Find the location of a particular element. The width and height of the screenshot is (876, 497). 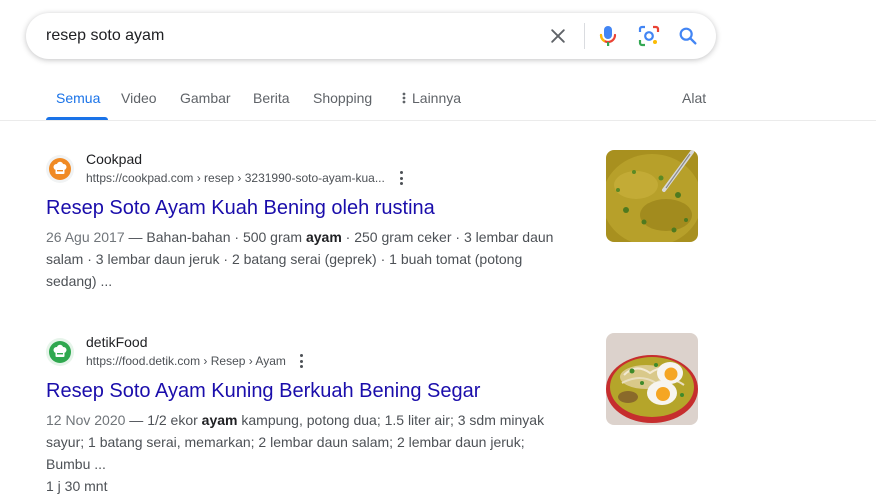

site-url: https://food.detik.com › Resep › Ayam is located at coordinates (186, 361).